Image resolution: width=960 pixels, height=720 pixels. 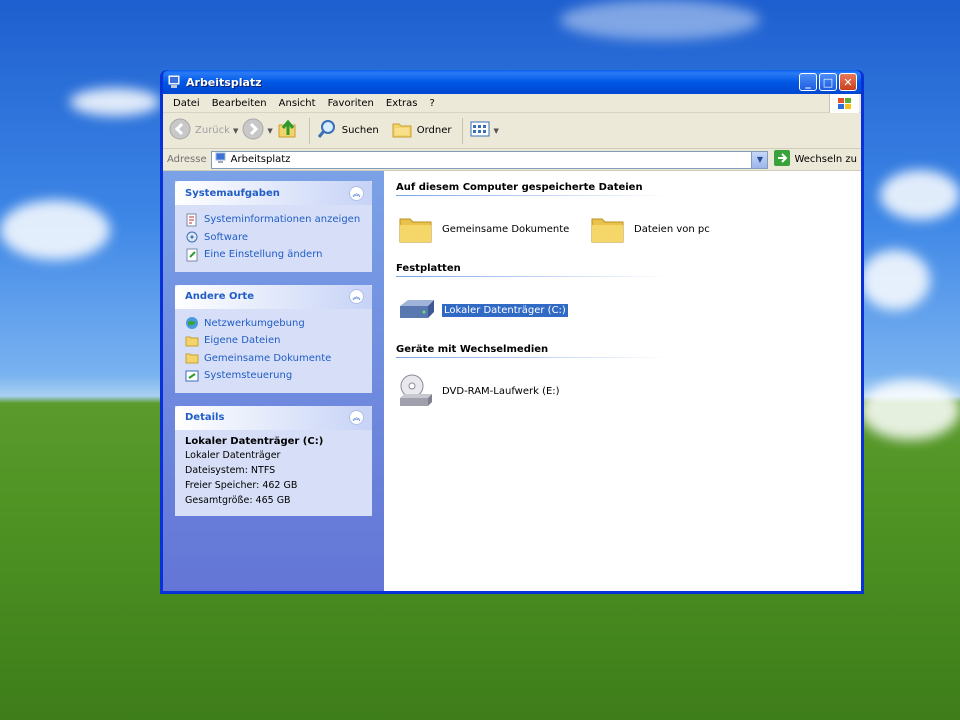 I want to click on place-control-panel: Systemsteuerung, so click(x=273, y=376).